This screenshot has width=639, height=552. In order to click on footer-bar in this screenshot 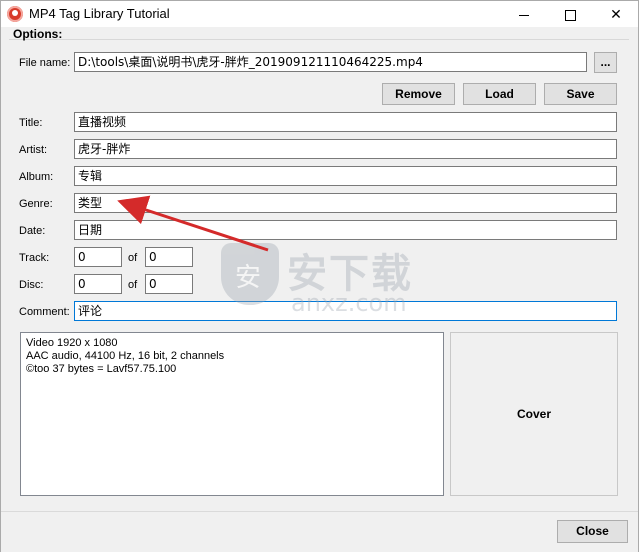, I will do `click(319, 531)`.